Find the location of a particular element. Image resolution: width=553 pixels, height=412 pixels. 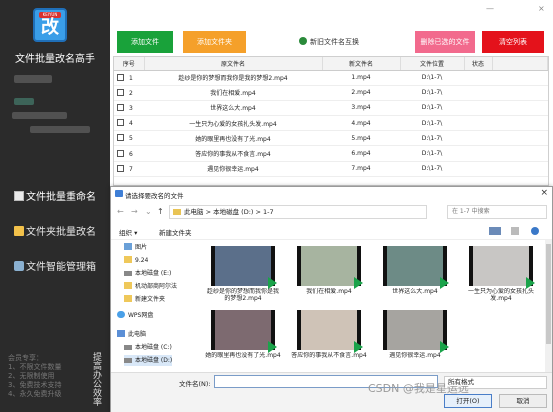

file-item: 我们在相爱.mp4 is located at coordinates (329, 275).